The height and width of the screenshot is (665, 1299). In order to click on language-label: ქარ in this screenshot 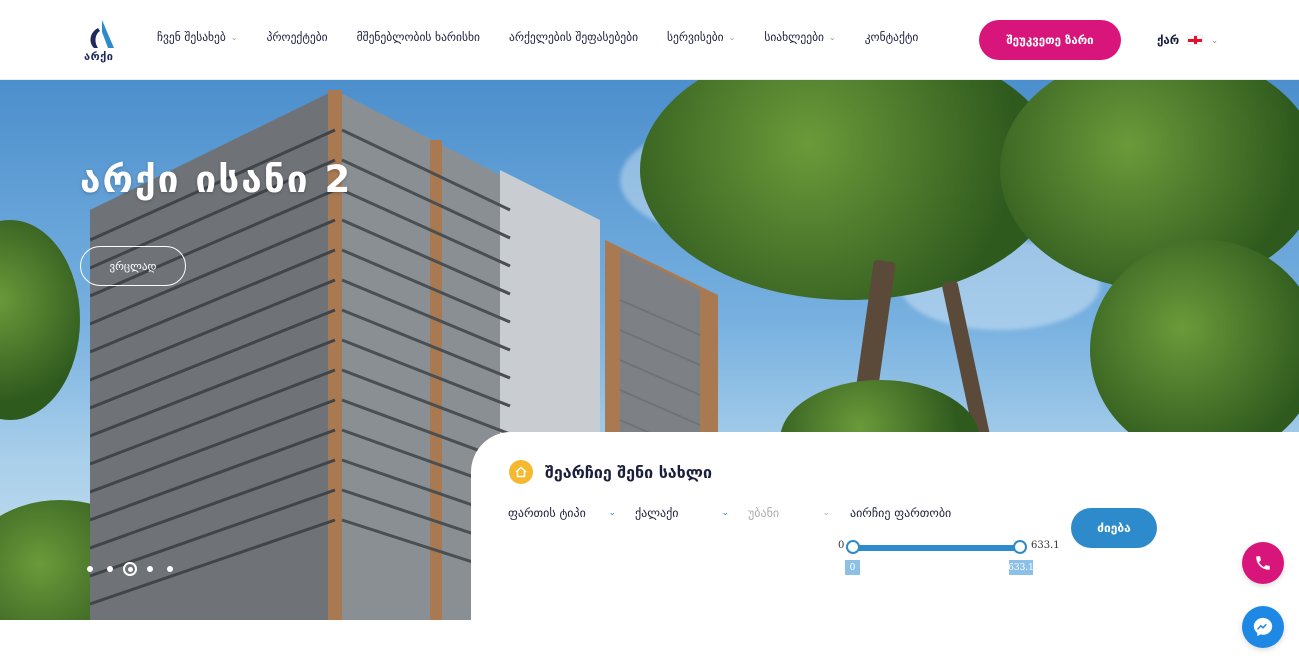, I will do `click(1168, 40)`.